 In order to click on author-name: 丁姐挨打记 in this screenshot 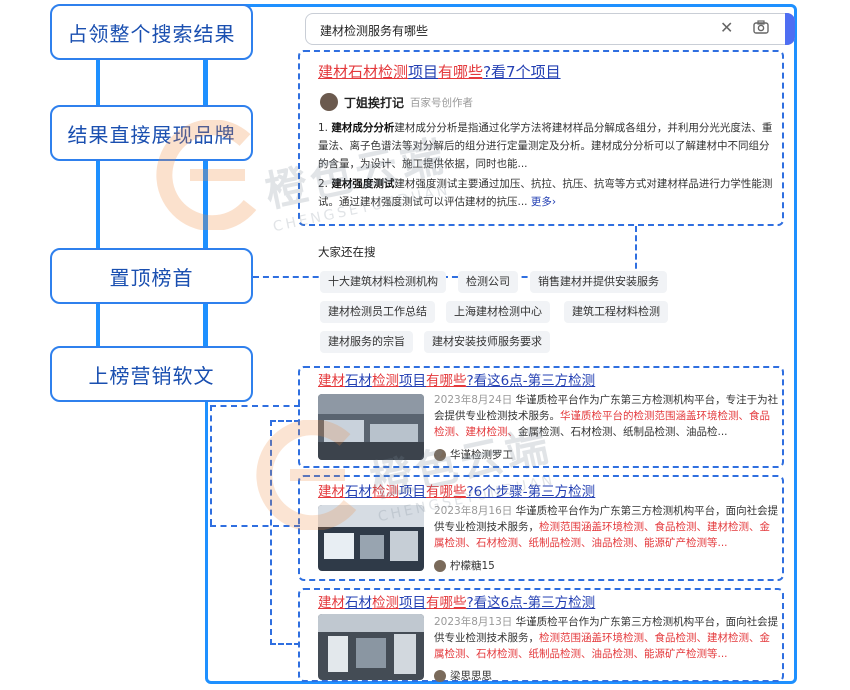, I will do `click(374, 102)`.